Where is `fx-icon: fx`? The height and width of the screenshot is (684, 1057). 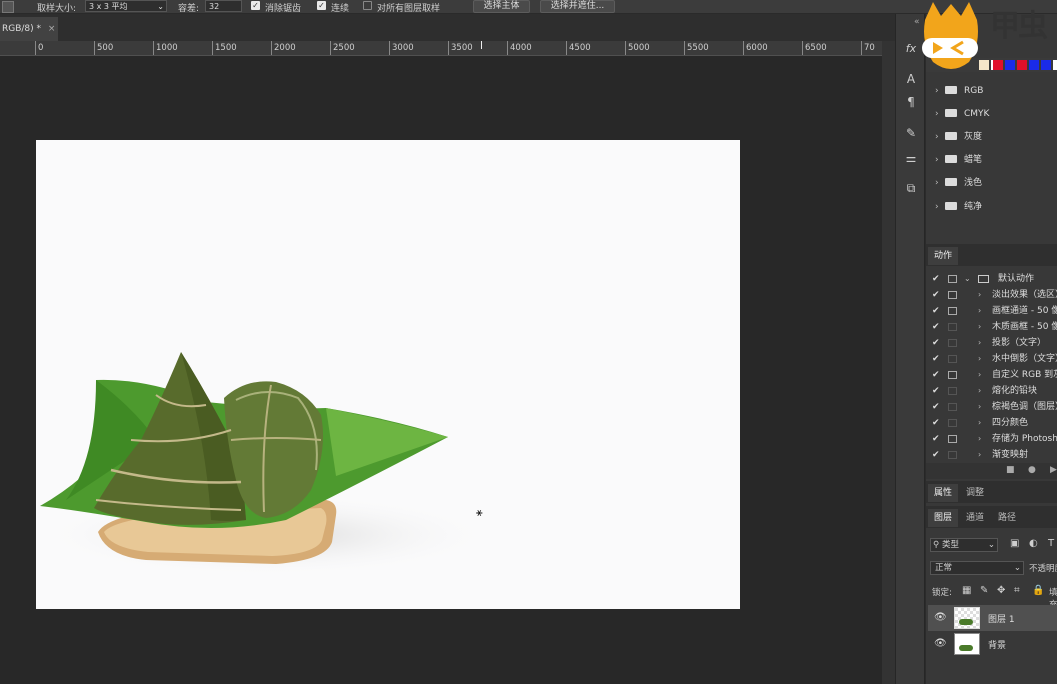
fx-icon: fx is located at coordinates (911, 49).